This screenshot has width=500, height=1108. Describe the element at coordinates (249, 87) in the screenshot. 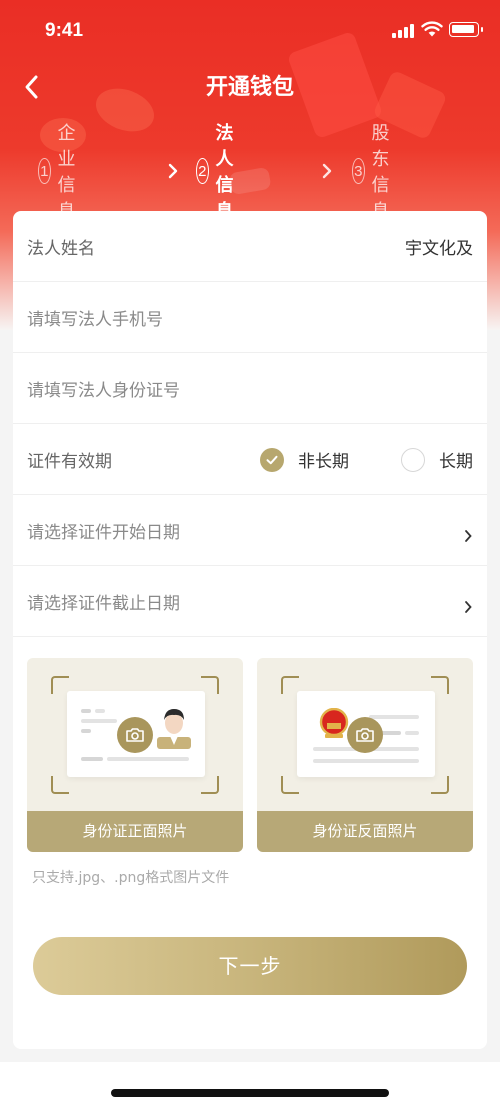

I see `page-title: 开通钱包` at that location.